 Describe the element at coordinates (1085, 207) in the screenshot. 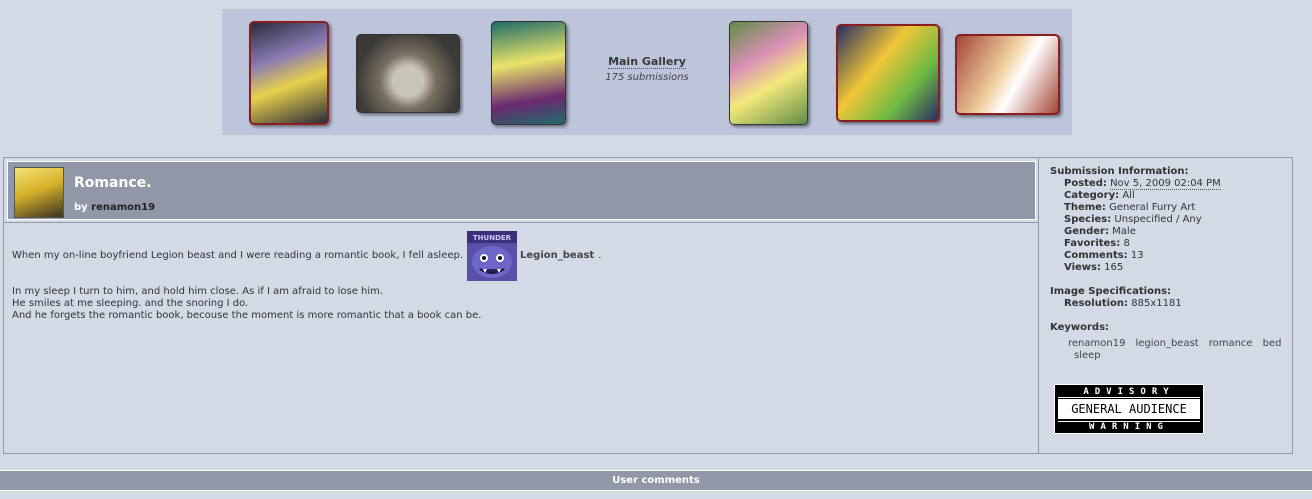

I see `info-label: Theme:` at that location.